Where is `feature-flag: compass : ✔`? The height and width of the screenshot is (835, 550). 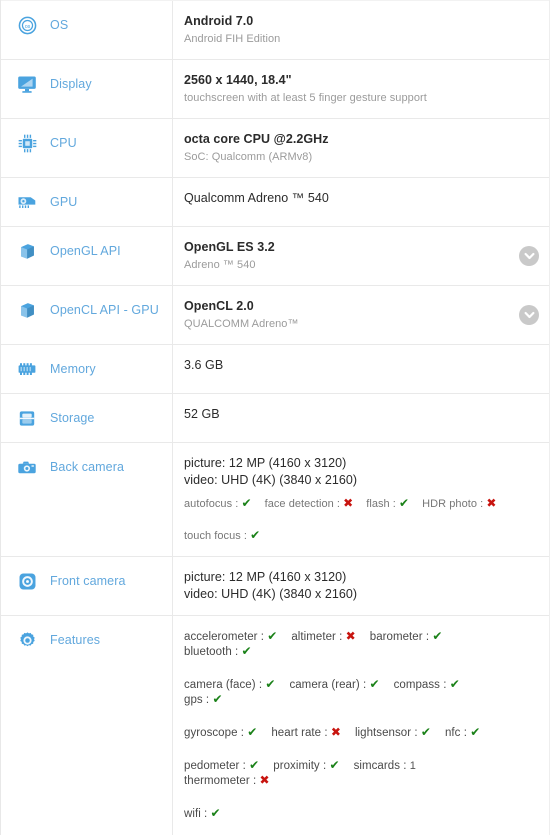 feature-flag: compass : ✔ is located at coordinates (427, 684).